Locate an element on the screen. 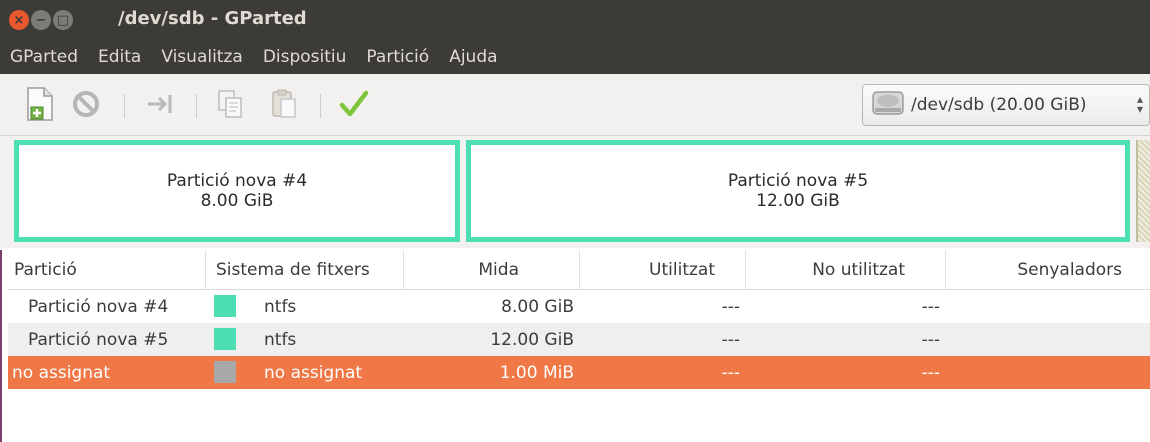  partition-block-name: Partició nova #4 is located at coordinates (237, 181).